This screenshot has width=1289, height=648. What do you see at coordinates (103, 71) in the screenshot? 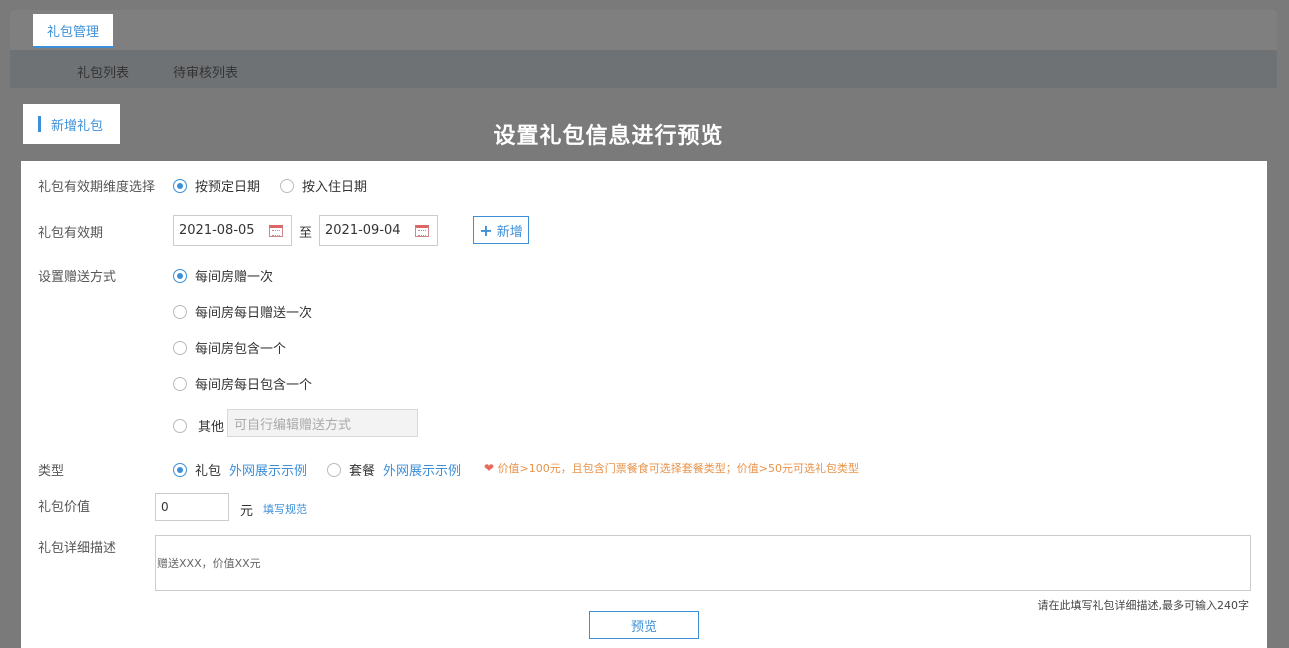
I see `sub-tab-gift-list: 礼包列表` at bounding box center [103, 71].